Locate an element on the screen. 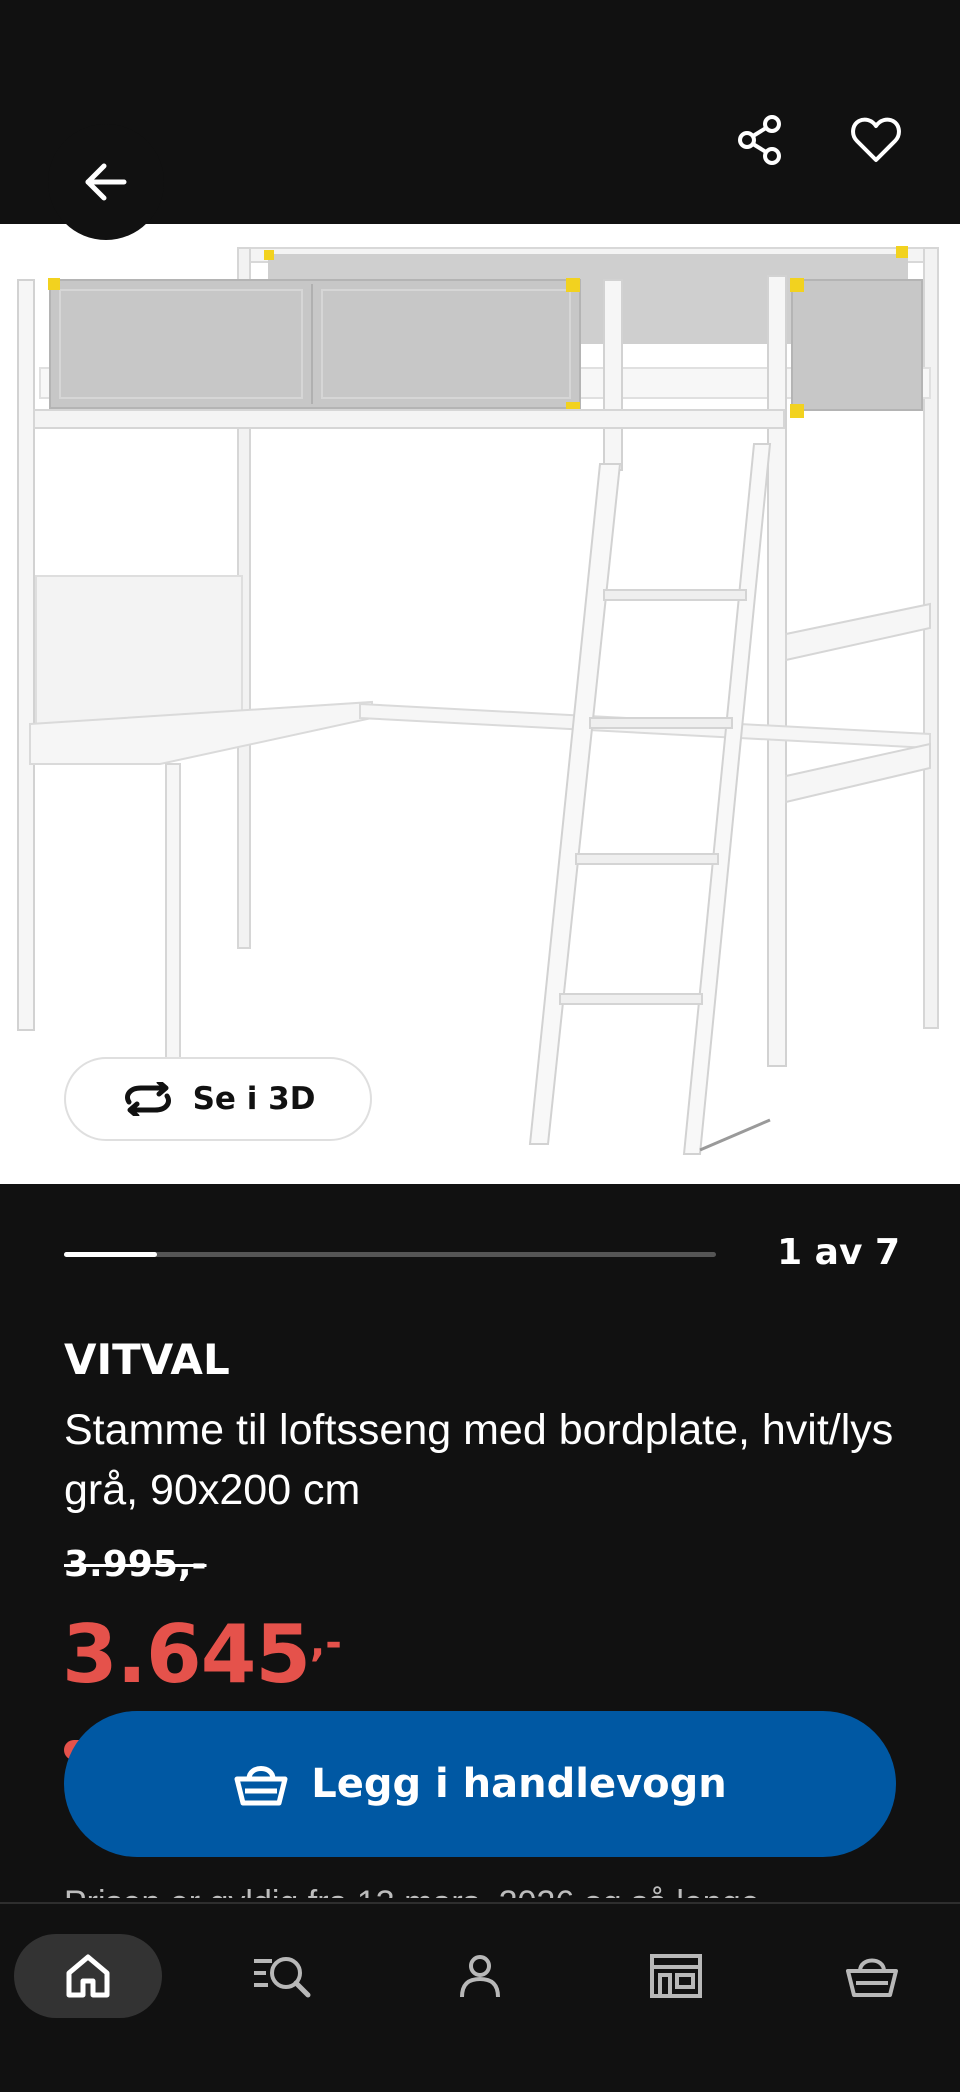 This screenshot has width=960, height=2092. gallery-progress is located at coordinates (390, 1254).